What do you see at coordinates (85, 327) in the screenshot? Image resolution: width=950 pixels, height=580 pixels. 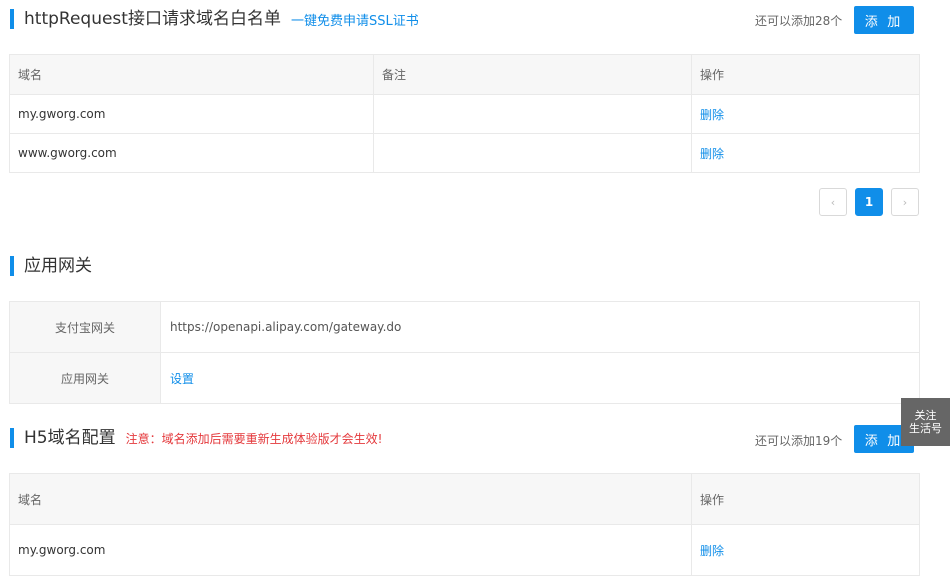 I see `alipay-gateway-label: 支付宝网关` at bounding box center [85, 327].